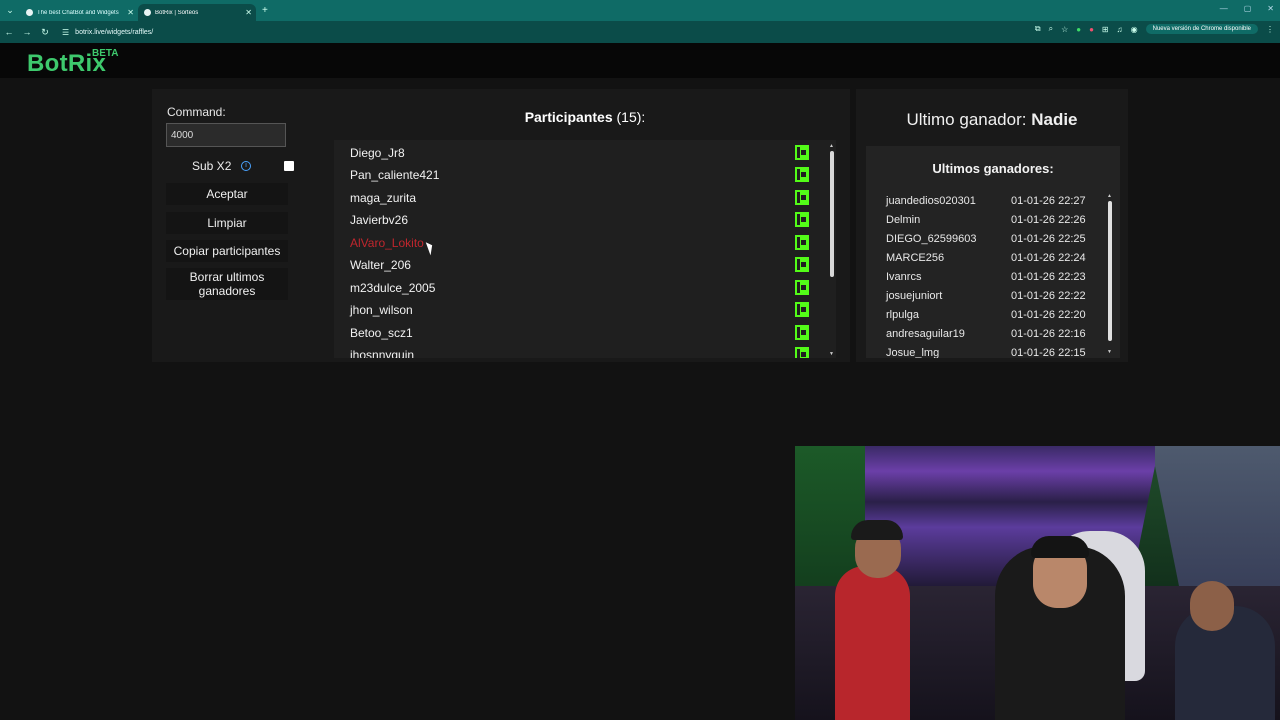 Image resolution: width=1280 pixels, height=720 pixels. I want to click on webcam-person-cap, so click(877, 530).